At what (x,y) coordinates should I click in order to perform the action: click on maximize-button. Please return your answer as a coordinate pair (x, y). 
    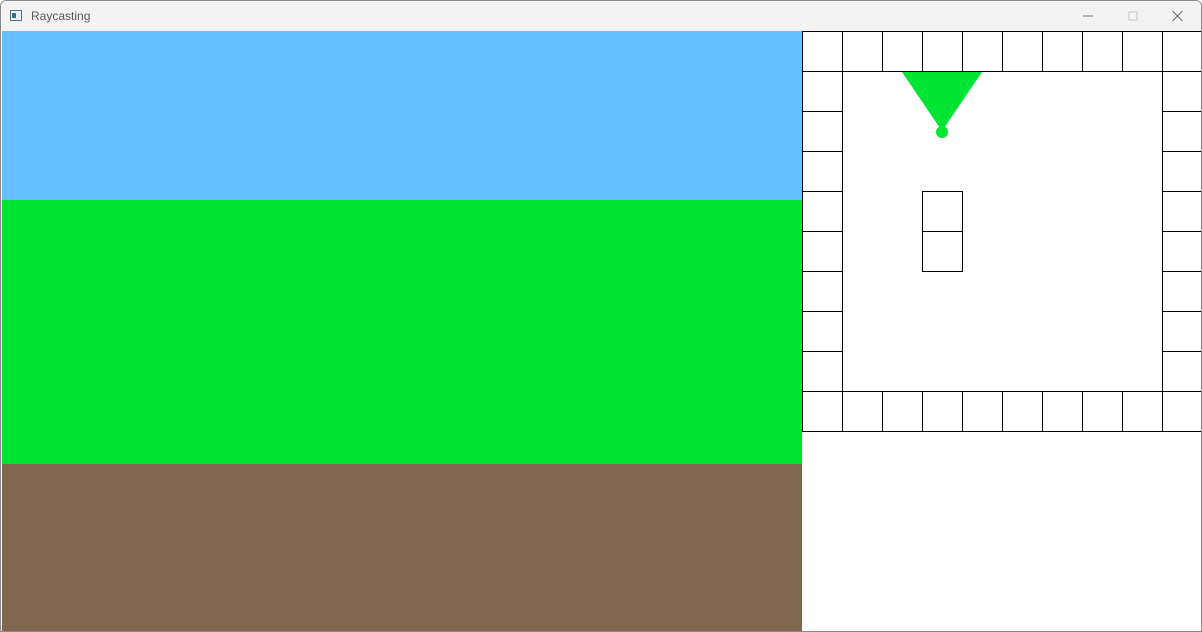
    Looking at the image, I should click on (1133, 16).